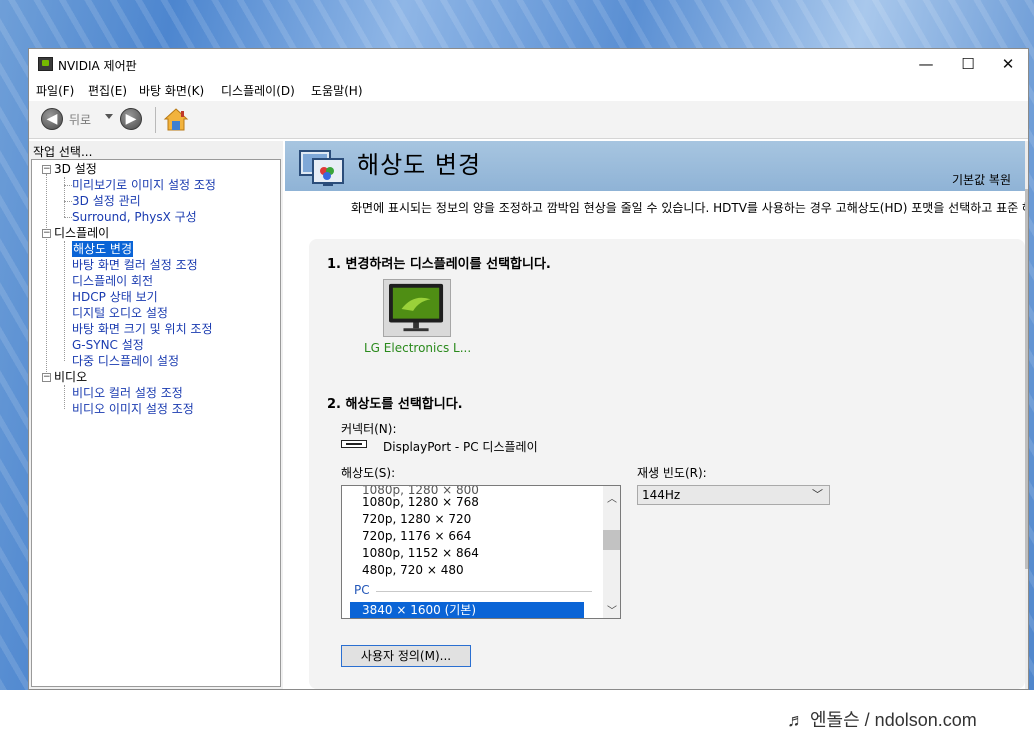 The height and width of the screenshot is (742, 1034). Describe the element at coordinates (817, 494) in the screenshot. I see `chevron-down-icon: ﹀` at that location.